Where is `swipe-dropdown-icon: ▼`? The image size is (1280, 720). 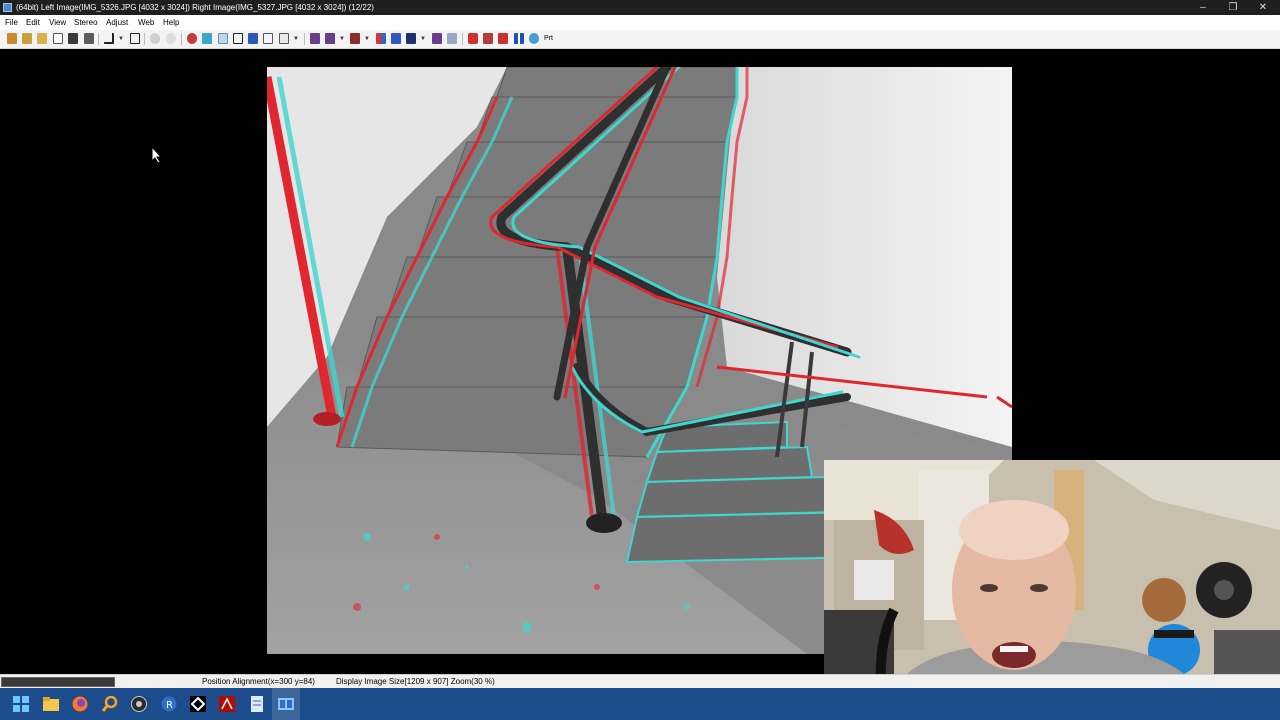
swipe-dropdown-icon: ▼ is located at coordinates (423, 39).